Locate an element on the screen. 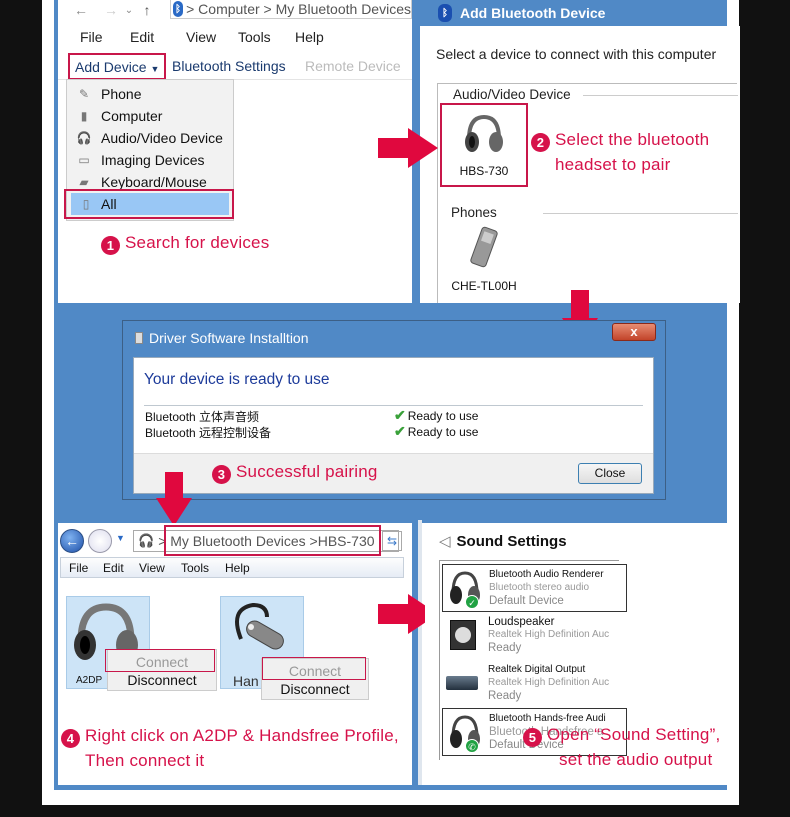  phone-icon: ✎ is located at coordinates (84, 94).